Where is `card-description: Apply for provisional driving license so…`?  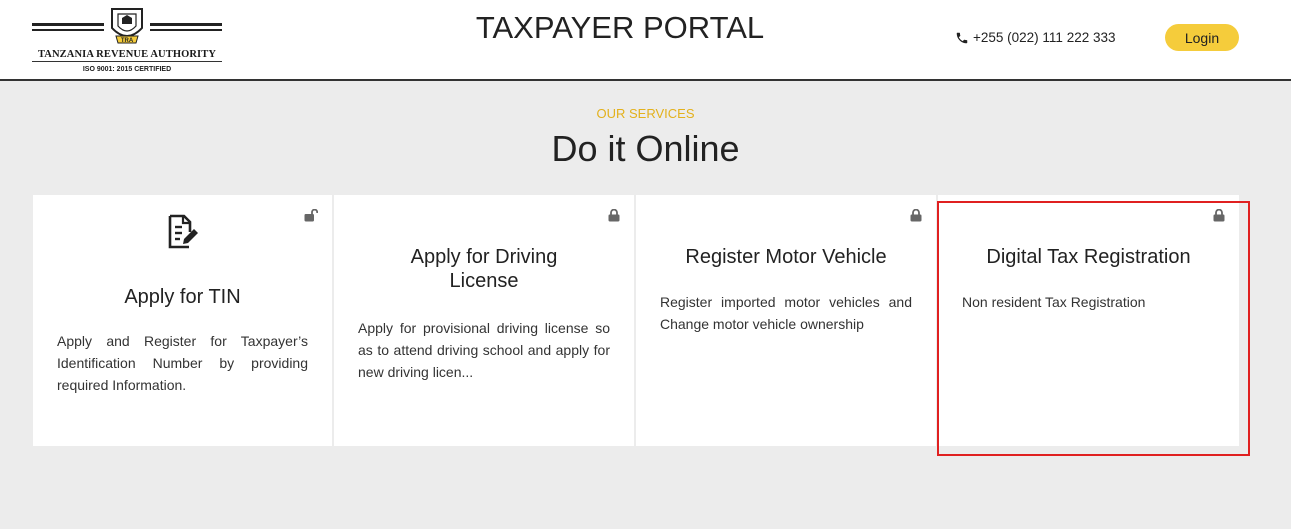 card-description: Apply for provisional driving license so… is located at coordinates (484, 350).